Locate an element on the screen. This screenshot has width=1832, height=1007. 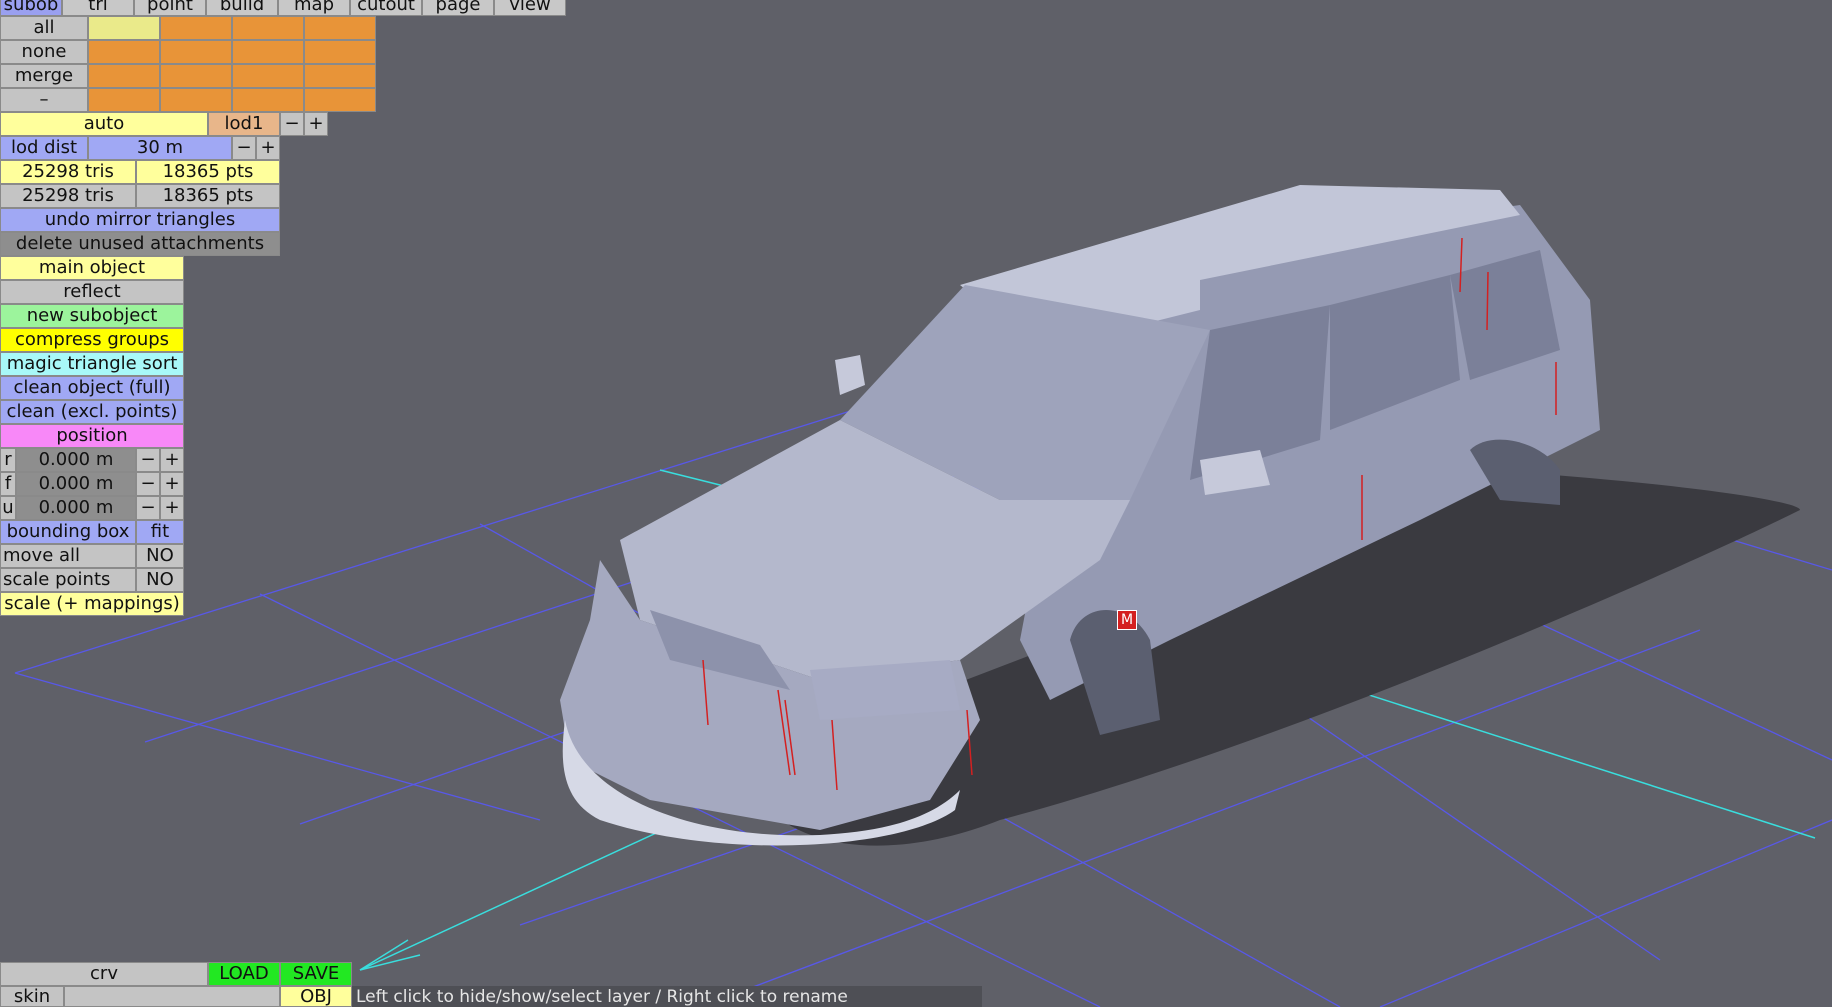
tab-tri: tri is located at coordinates (98, 8).